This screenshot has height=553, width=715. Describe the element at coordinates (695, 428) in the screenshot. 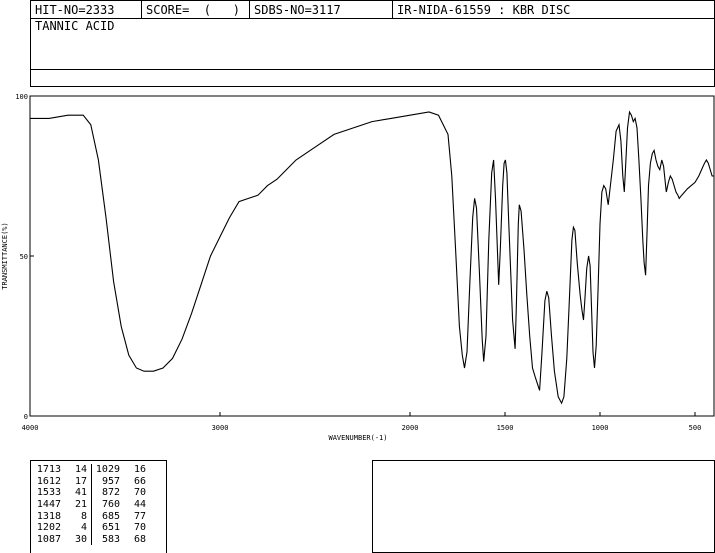

I see `x-tick-label: 500` at that location.